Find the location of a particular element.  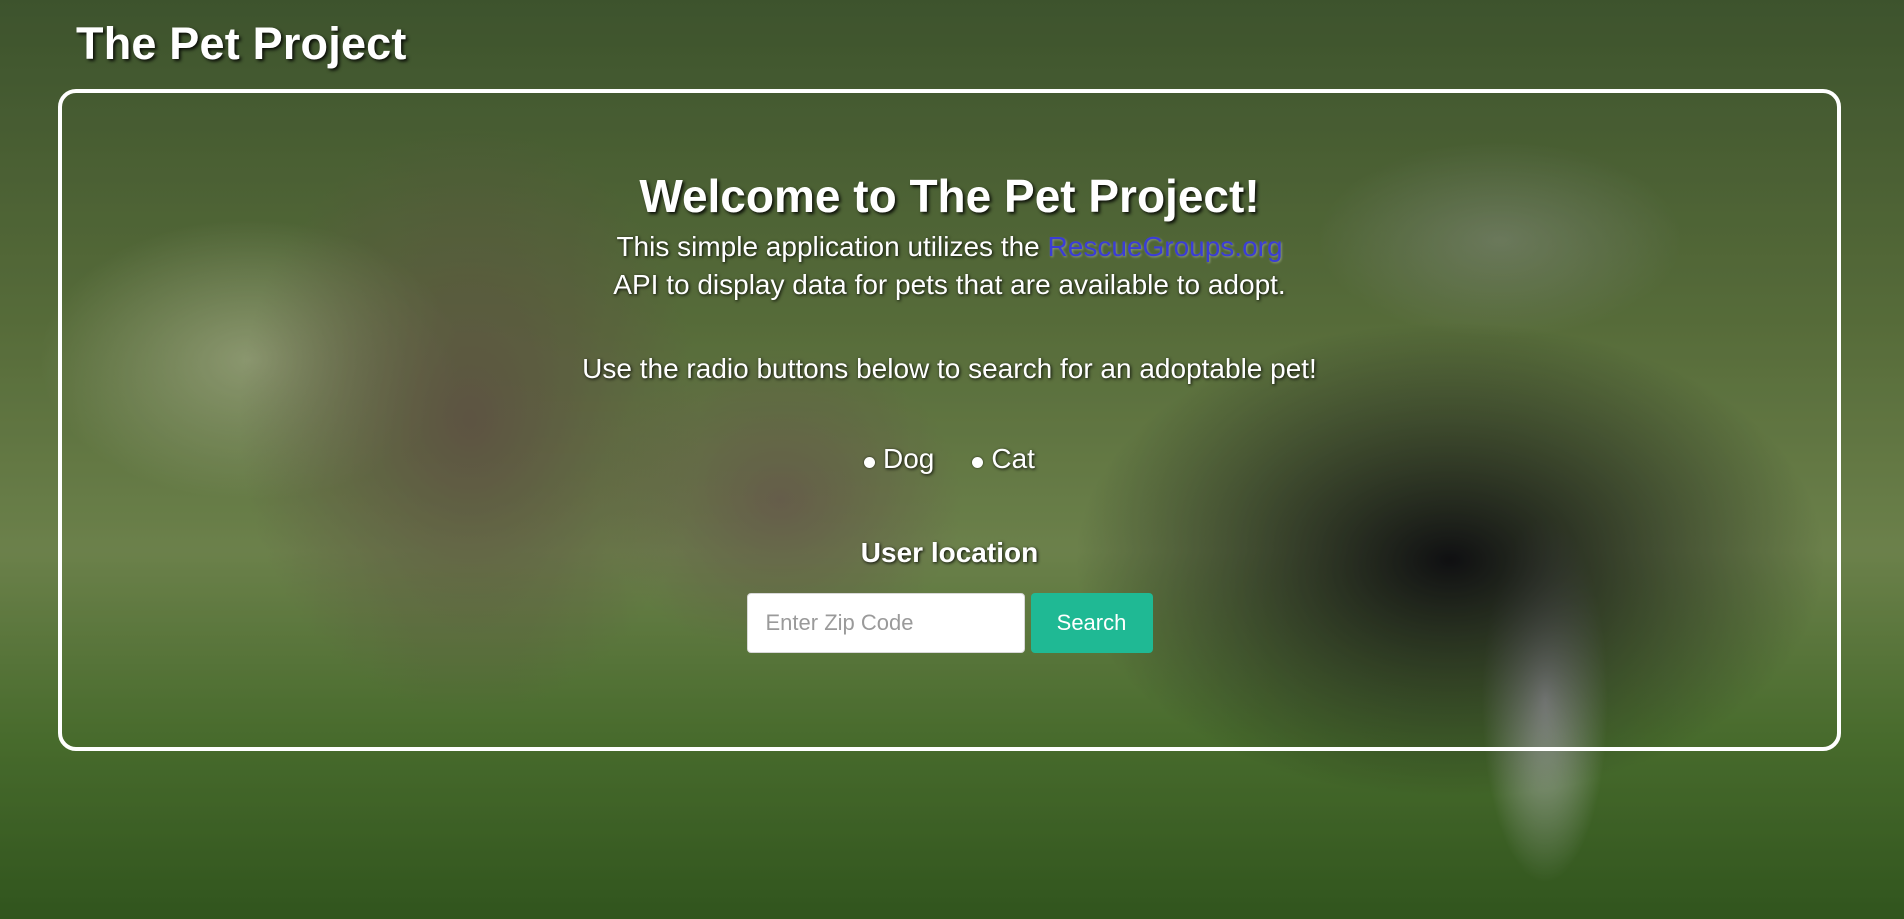

radio-dog-label: Dog is located at coordinates (909, 458).